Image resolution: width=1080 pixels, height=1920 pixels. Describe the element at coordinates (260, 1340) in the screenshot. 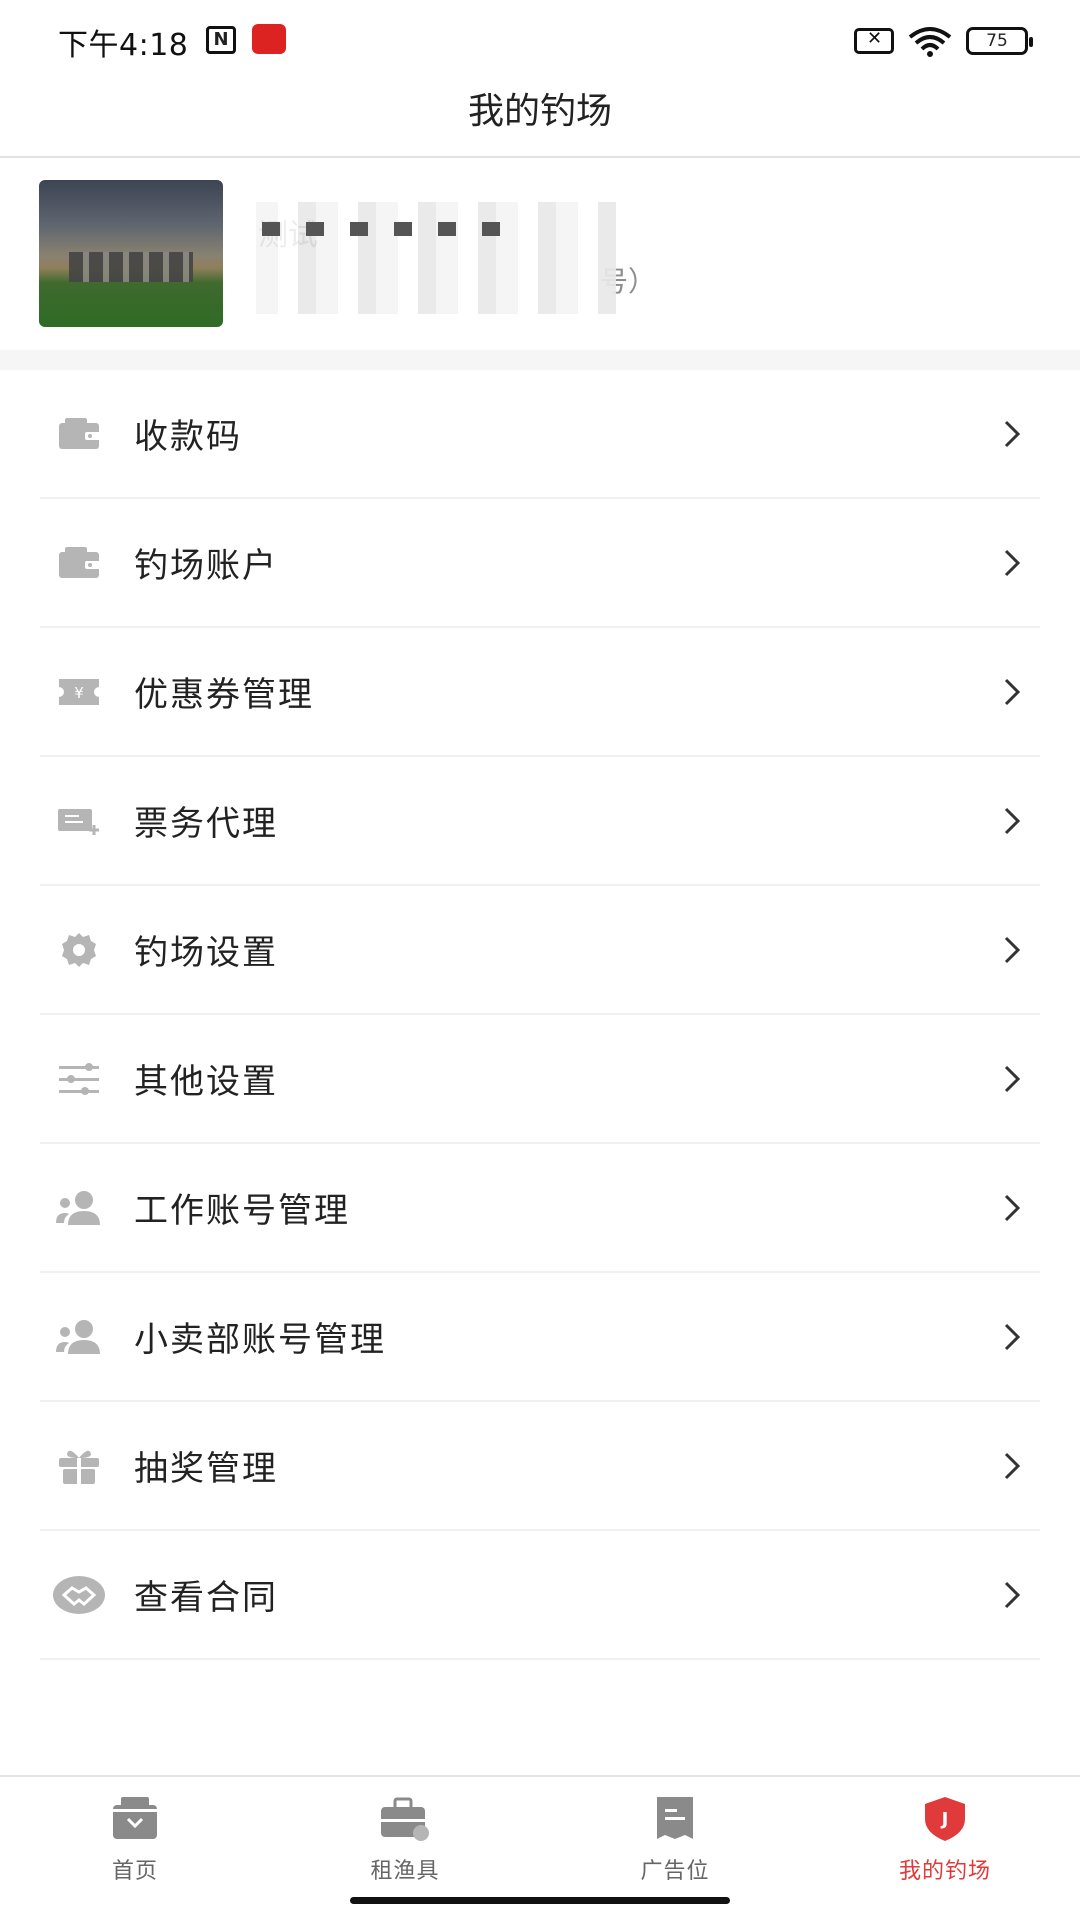

I see `menu-item-label: 小卖部账号管理` at that location.